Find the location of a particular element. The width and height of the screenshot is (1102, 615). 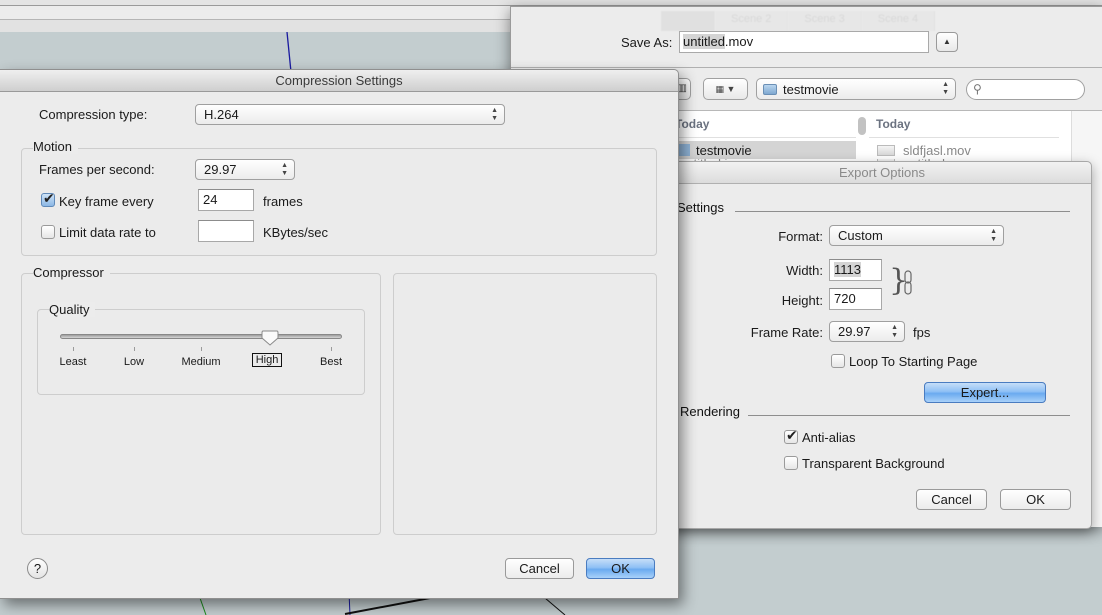

keyframe-value: 24 is located at coordinates (210, 199).